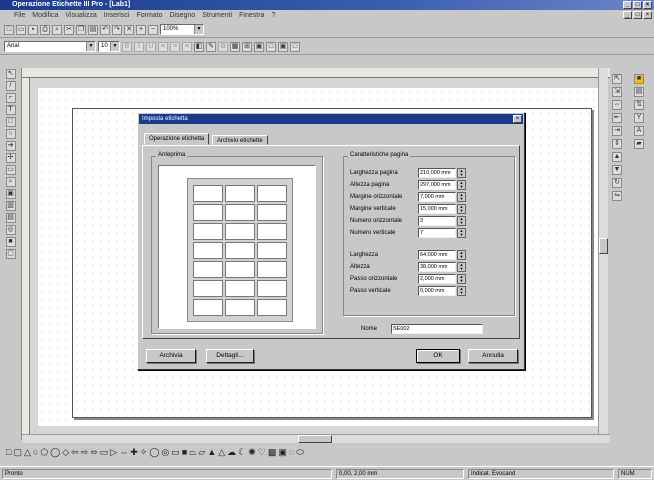 The width and height of the screenshot is (654, 480). Describe the element at coordinates (33, 29) in the screenshot. I see `save-icon: ▪` at that location.